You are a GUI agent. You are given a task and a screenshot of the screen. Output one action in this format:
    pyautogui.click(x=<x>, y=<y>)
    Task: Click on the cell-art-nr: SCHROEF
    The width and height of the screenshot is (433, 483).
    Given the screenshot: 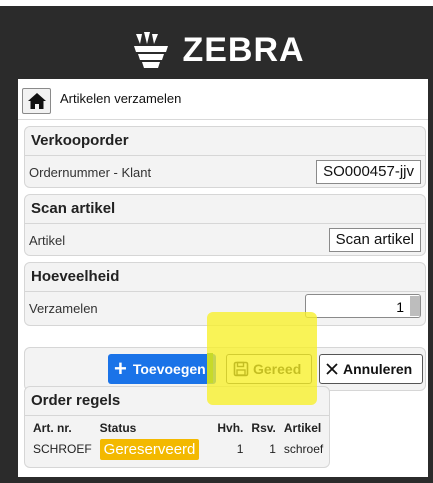 What is the action you would take?
    pyautogui.click(x=62, y=449)
    